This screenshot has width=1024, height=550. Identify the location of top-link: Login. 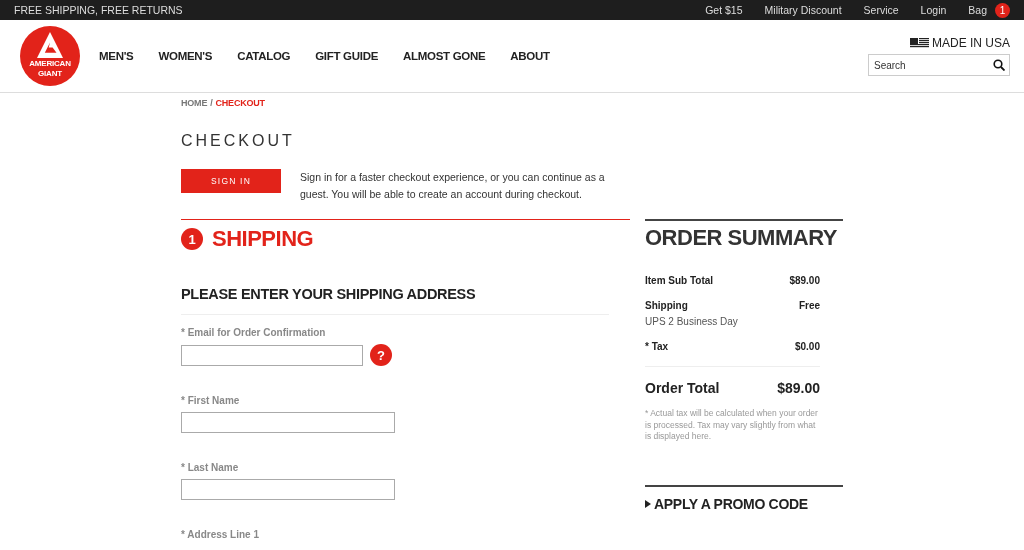
(933, 10).